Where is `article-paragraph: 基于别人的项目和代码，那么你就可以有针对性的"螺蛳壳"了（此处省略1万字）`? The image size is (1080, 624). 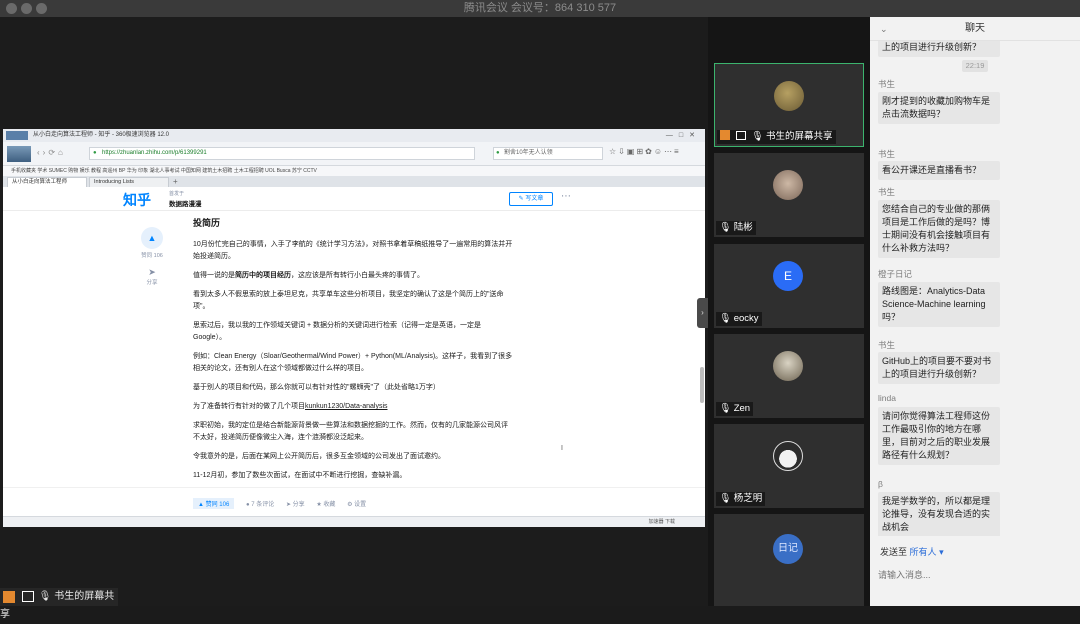 article-paragraph: 基于别人的项目和代码，那么你就可以有针对性的"螺蛳壳"了（此处省略1万字） is located at coordinates (316, 387).